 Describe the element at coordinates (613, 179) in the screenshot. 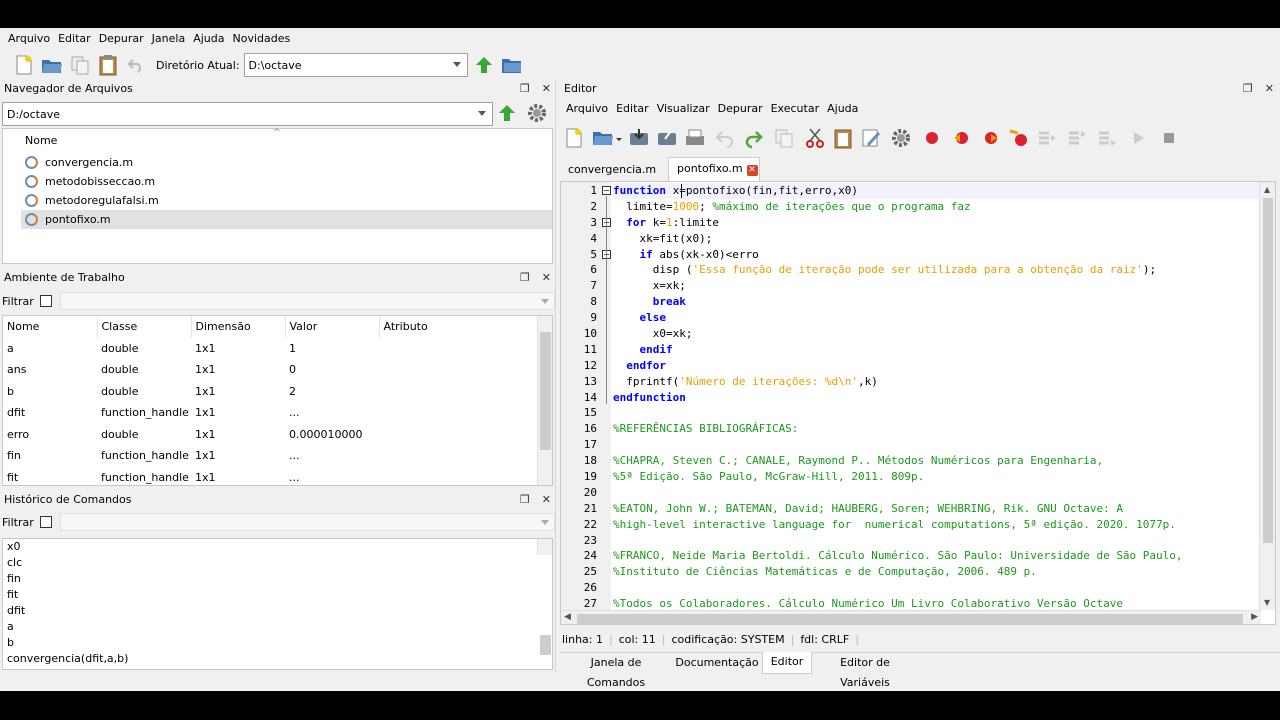

I see `tab-convergencia: convergencia.m✕` at that location.